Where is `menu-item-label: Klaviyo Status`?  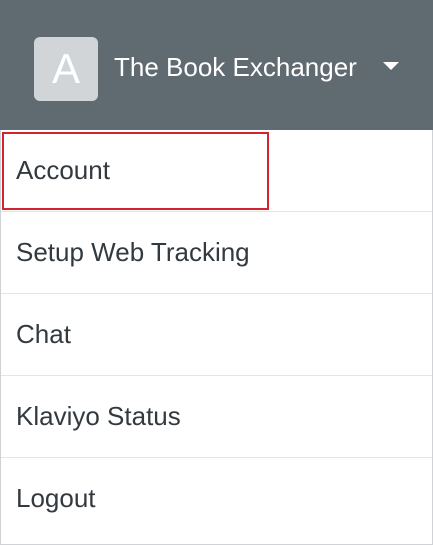 menu-item-label: Klaviyo Status is located at coordinates (98, 416).